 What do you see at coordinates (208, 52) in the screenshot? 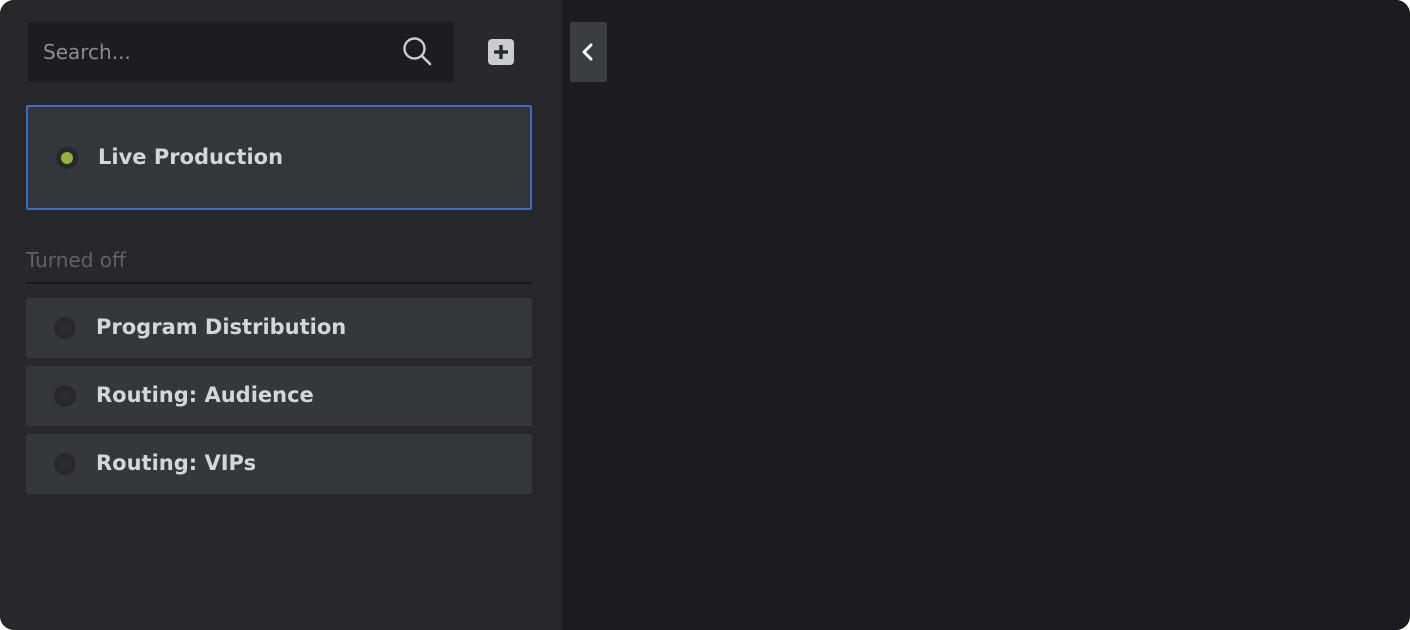
I see `search-input` at bounding box center [208, 52].